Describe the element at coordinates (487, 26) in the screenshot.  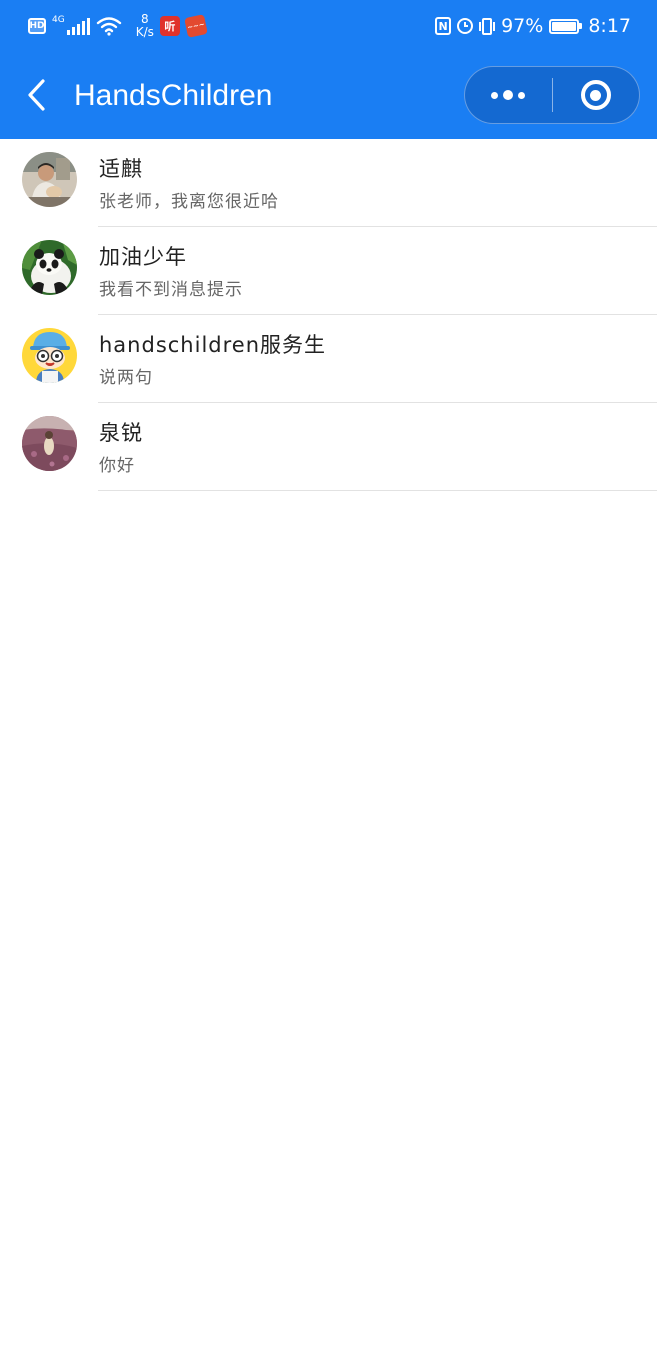
I see `vibrate-icon` at that location.